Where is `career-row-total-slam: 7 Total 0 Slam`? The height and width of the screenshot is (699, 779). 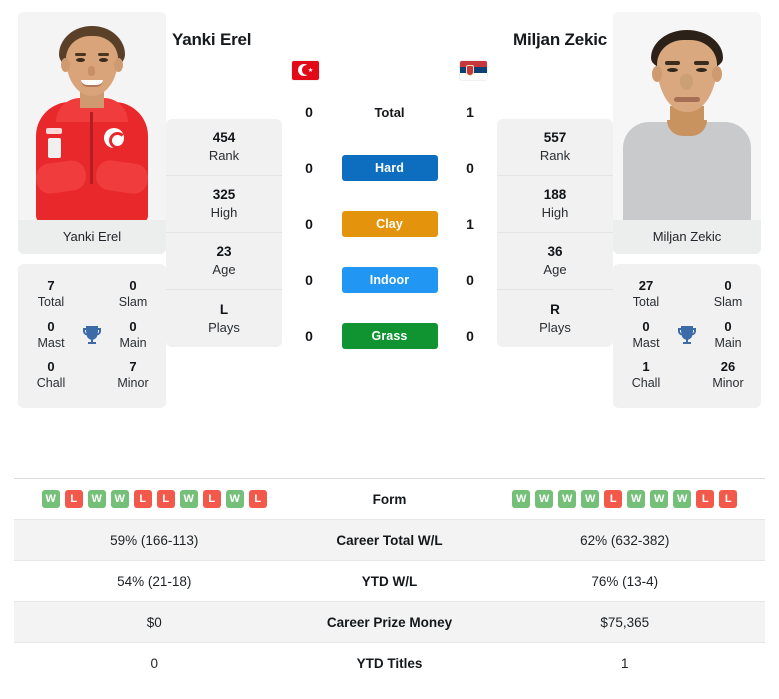
career-row-total-slam: 7 Total 0 Slam is located at coordinates (92, 294).